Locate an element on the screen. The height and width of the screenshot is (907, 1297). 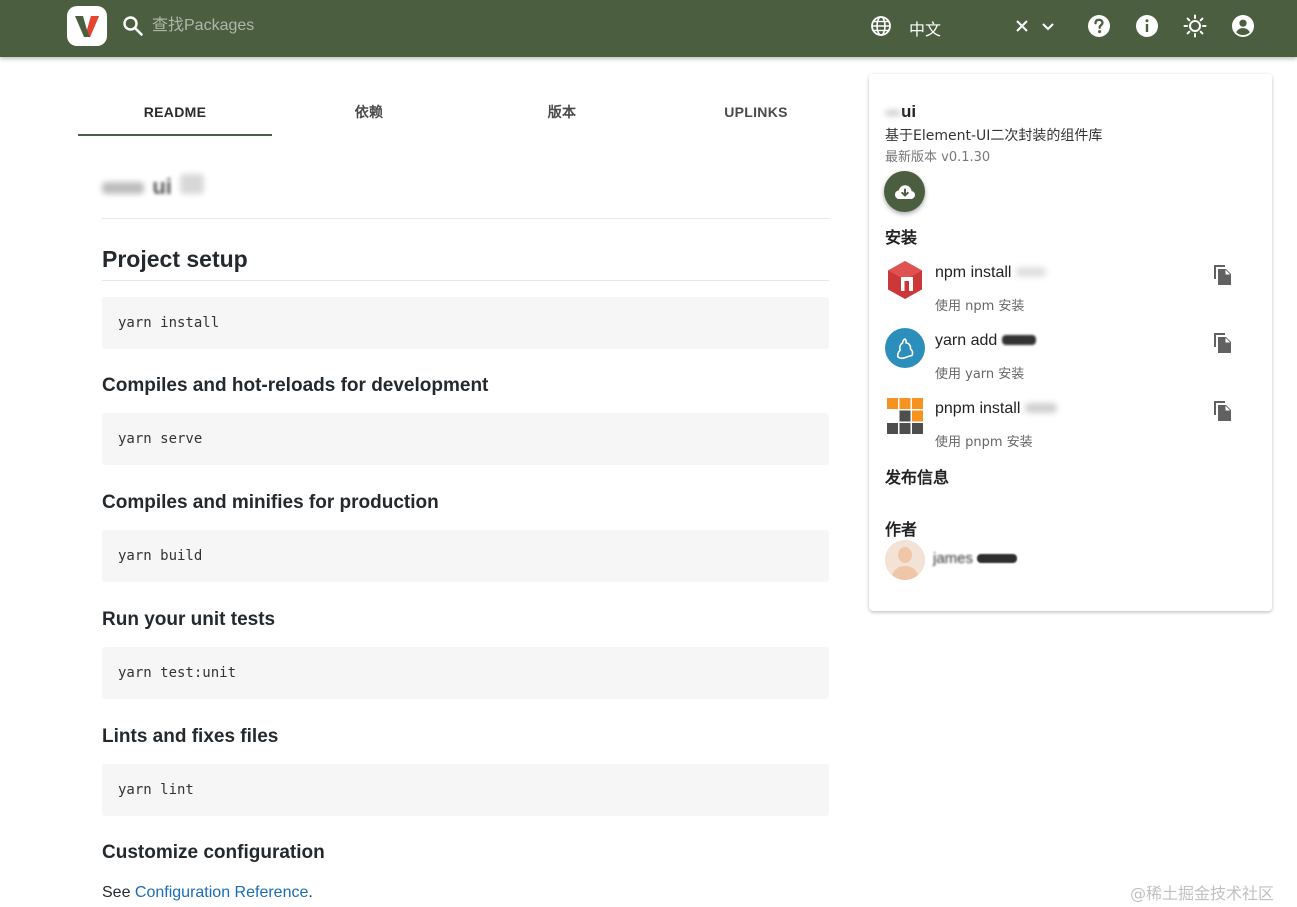
pnpm-icon is located at coordinates (905, 416).